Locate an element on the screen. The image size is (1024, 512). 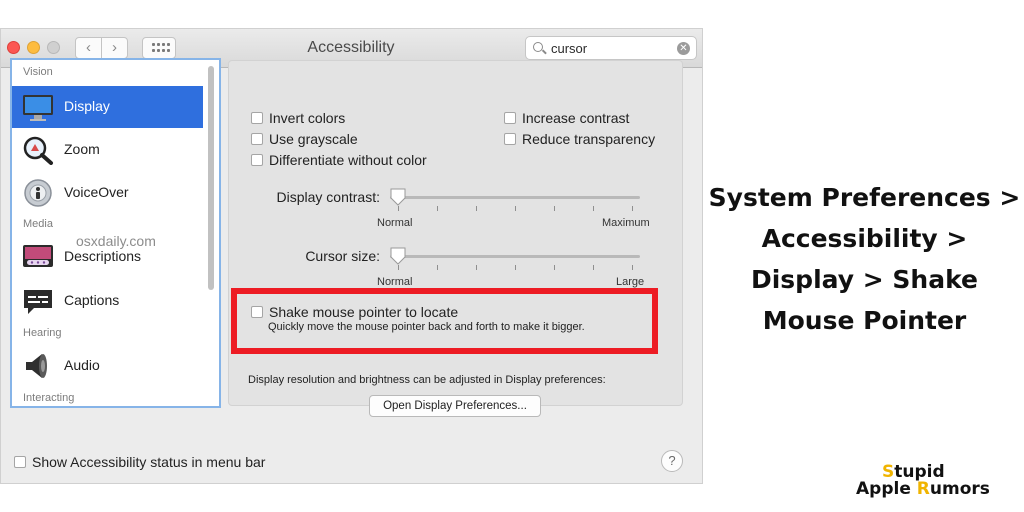
cursor-max-label: Large is located at coordinates (630, 282).